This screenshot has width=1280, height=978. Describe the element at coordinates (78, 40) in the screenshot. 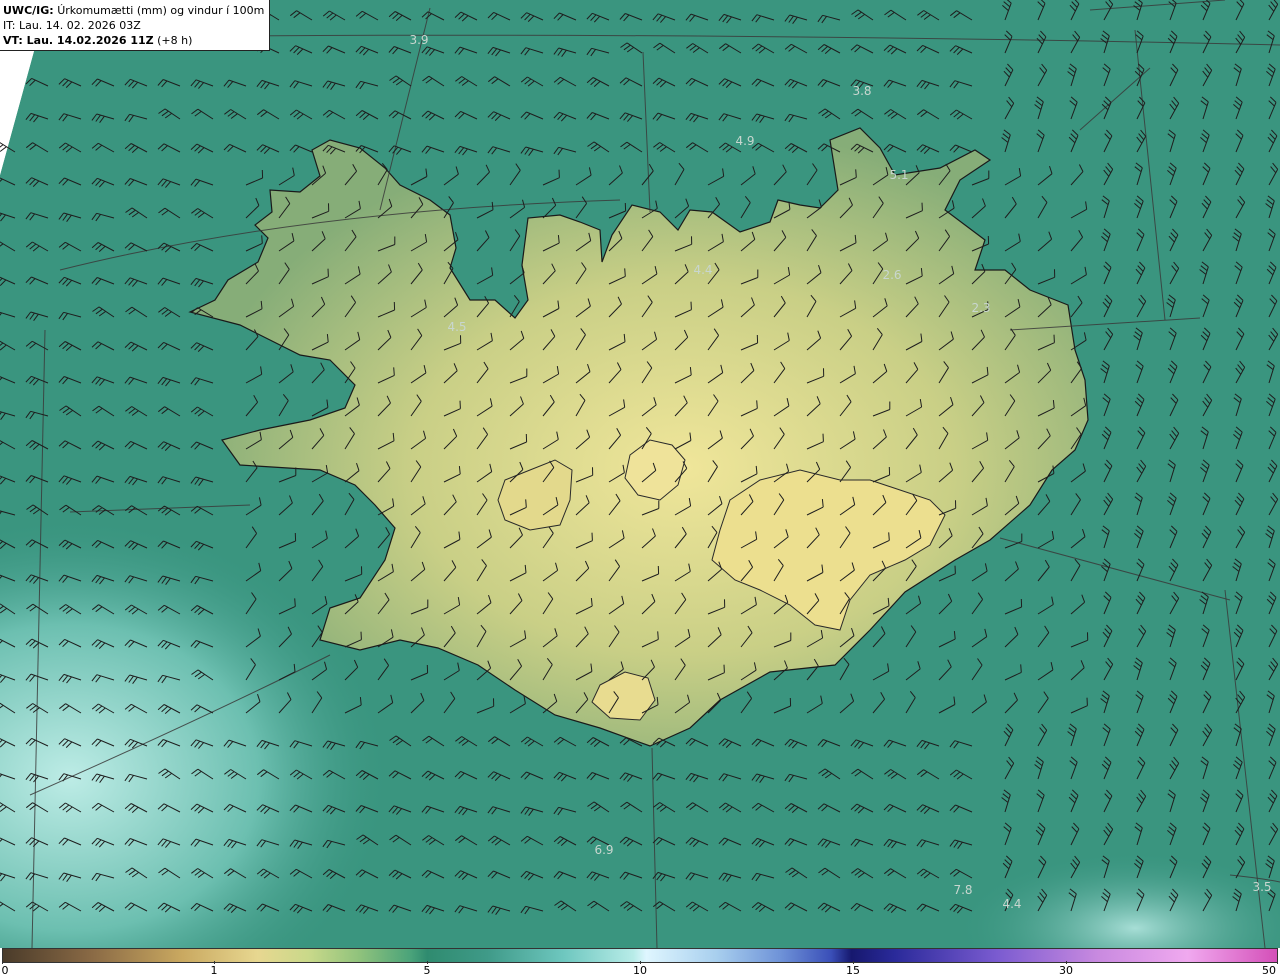

I see `valid-time: VT: Lau. 14.02.2026 11Z` at that location.